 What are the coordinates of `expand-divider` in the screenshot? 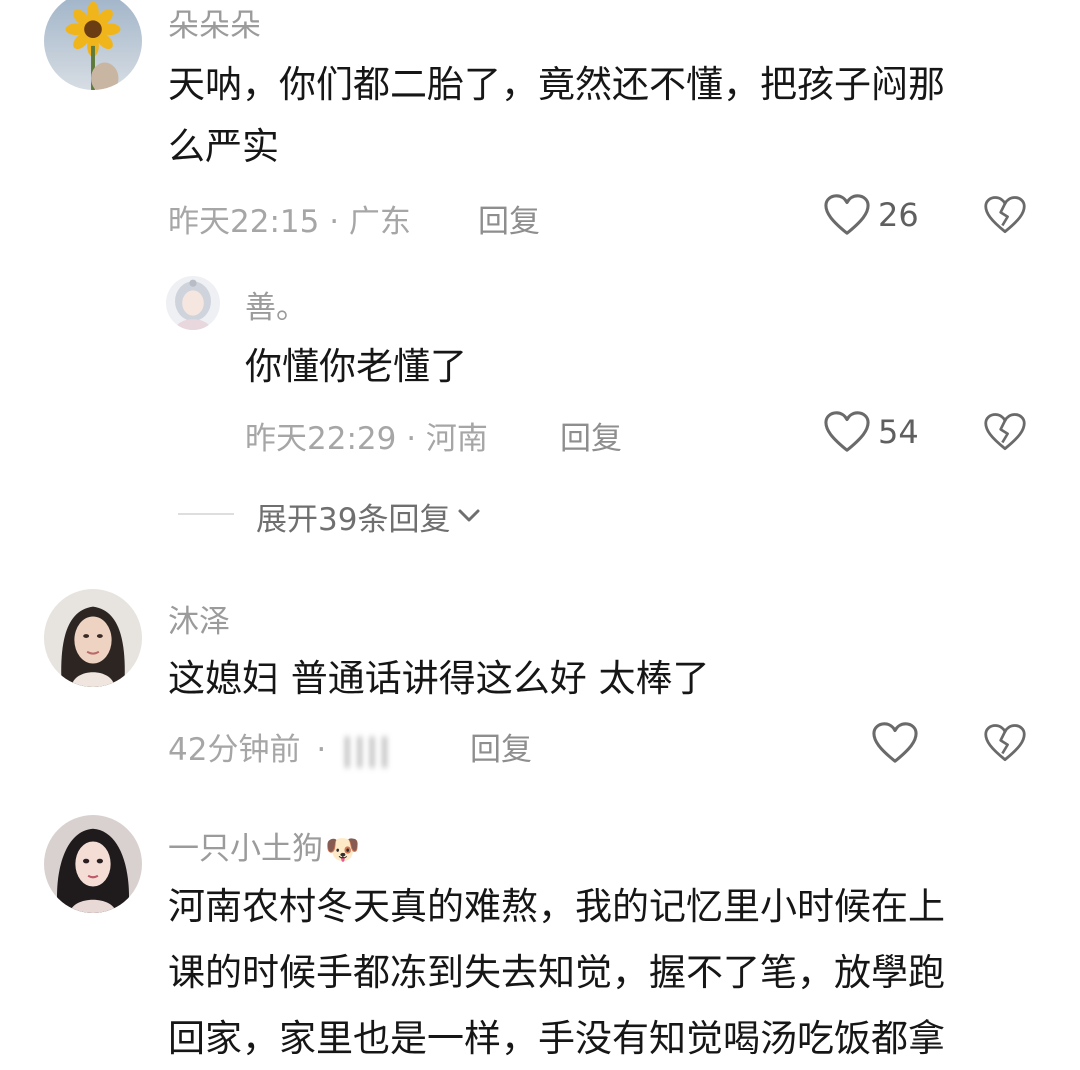 It's located at (206, 514).